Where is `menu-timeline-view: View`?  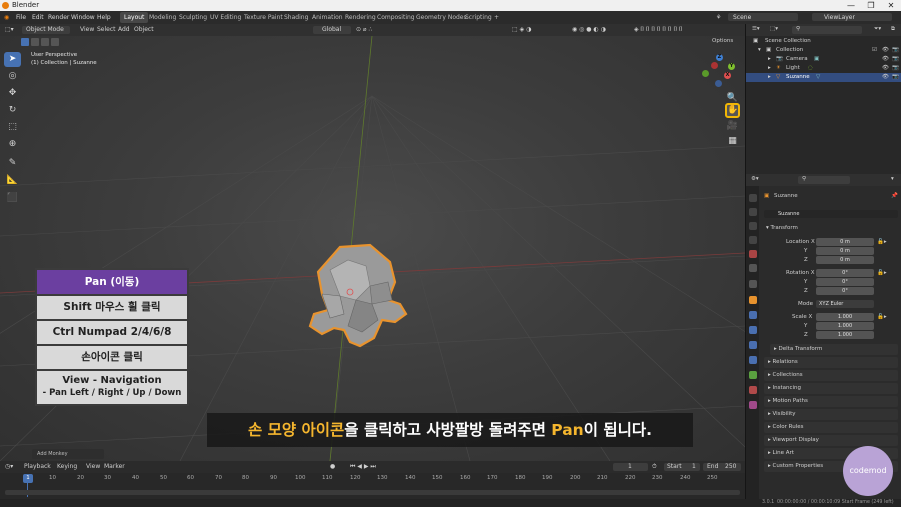 menu-timeline-view: View is located at coordinates (93, 467).